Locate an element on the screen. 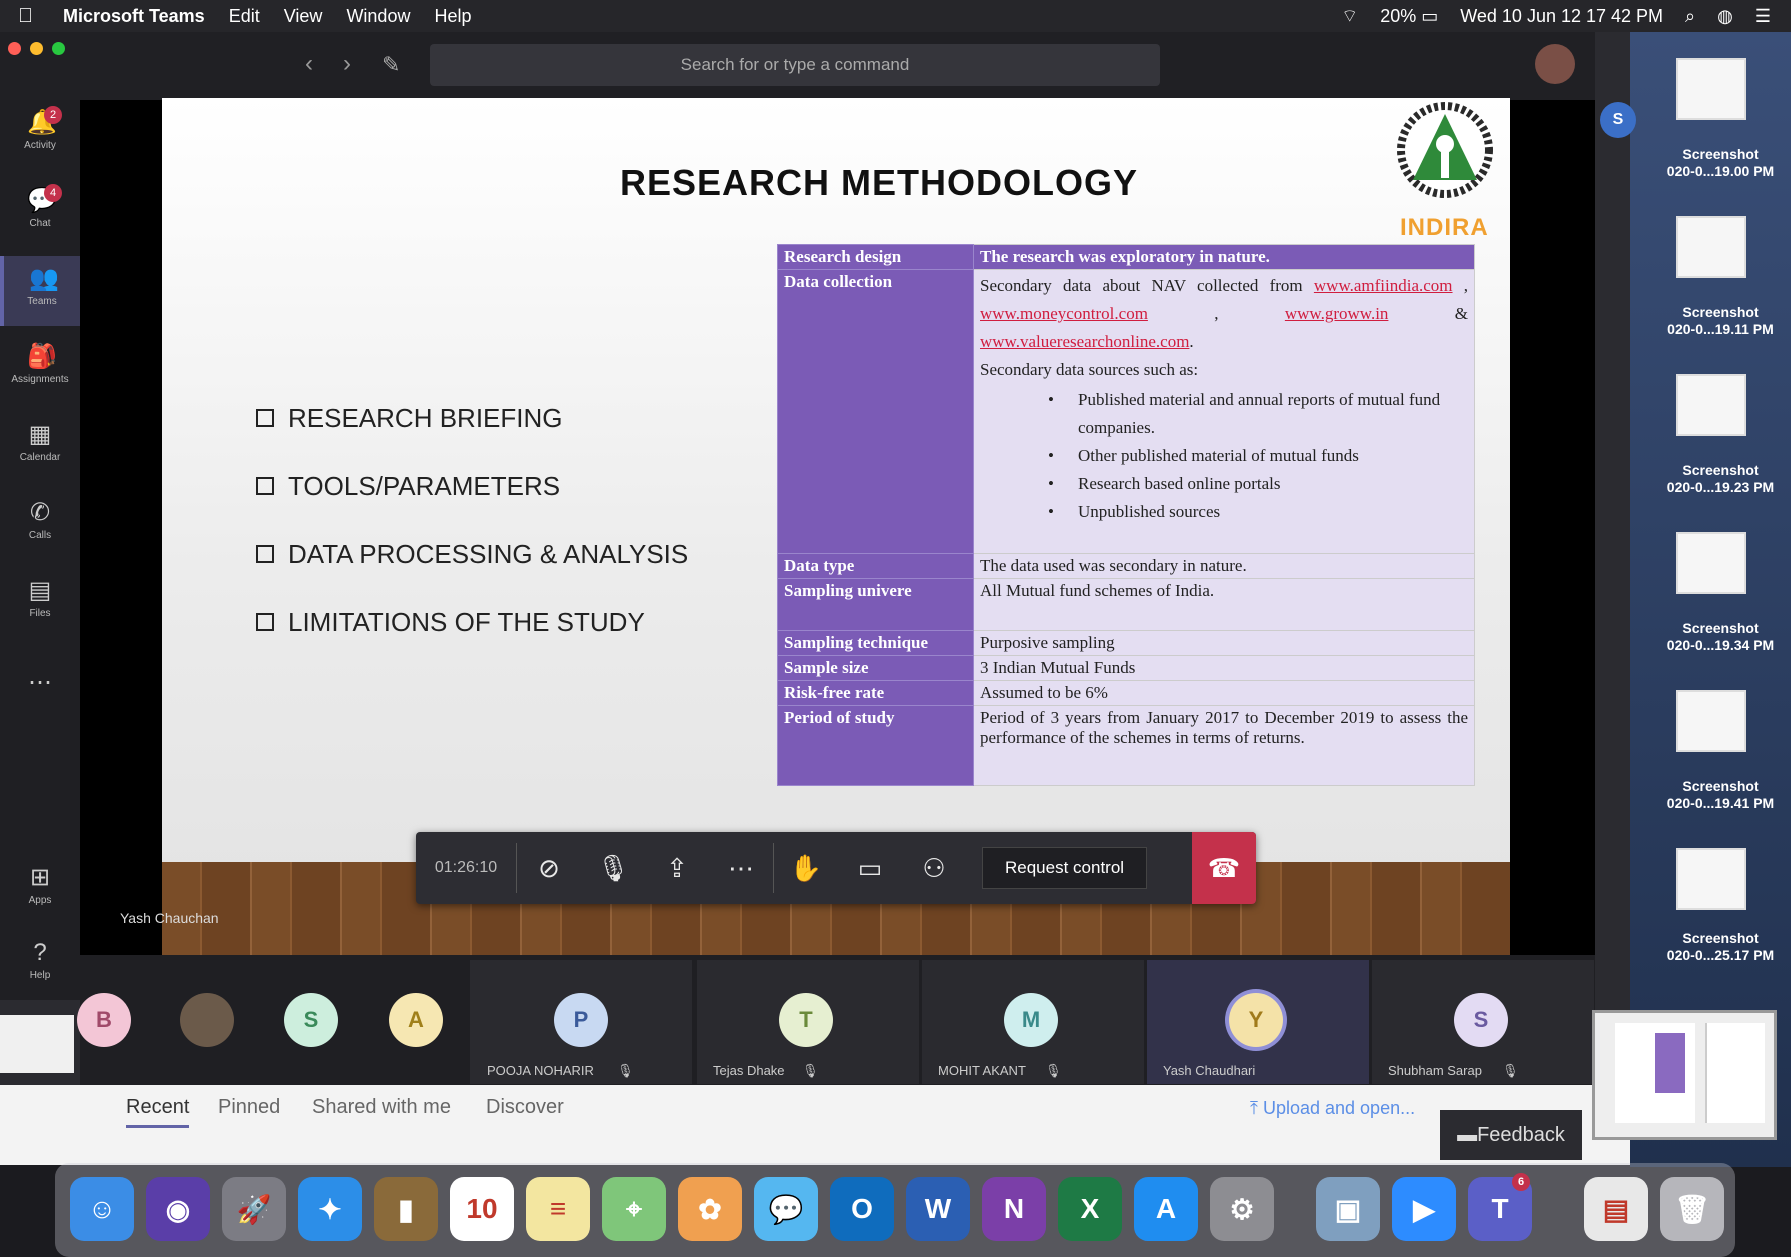  mic-muted-icon: 🎙 is located at coordinates (625, 1070).